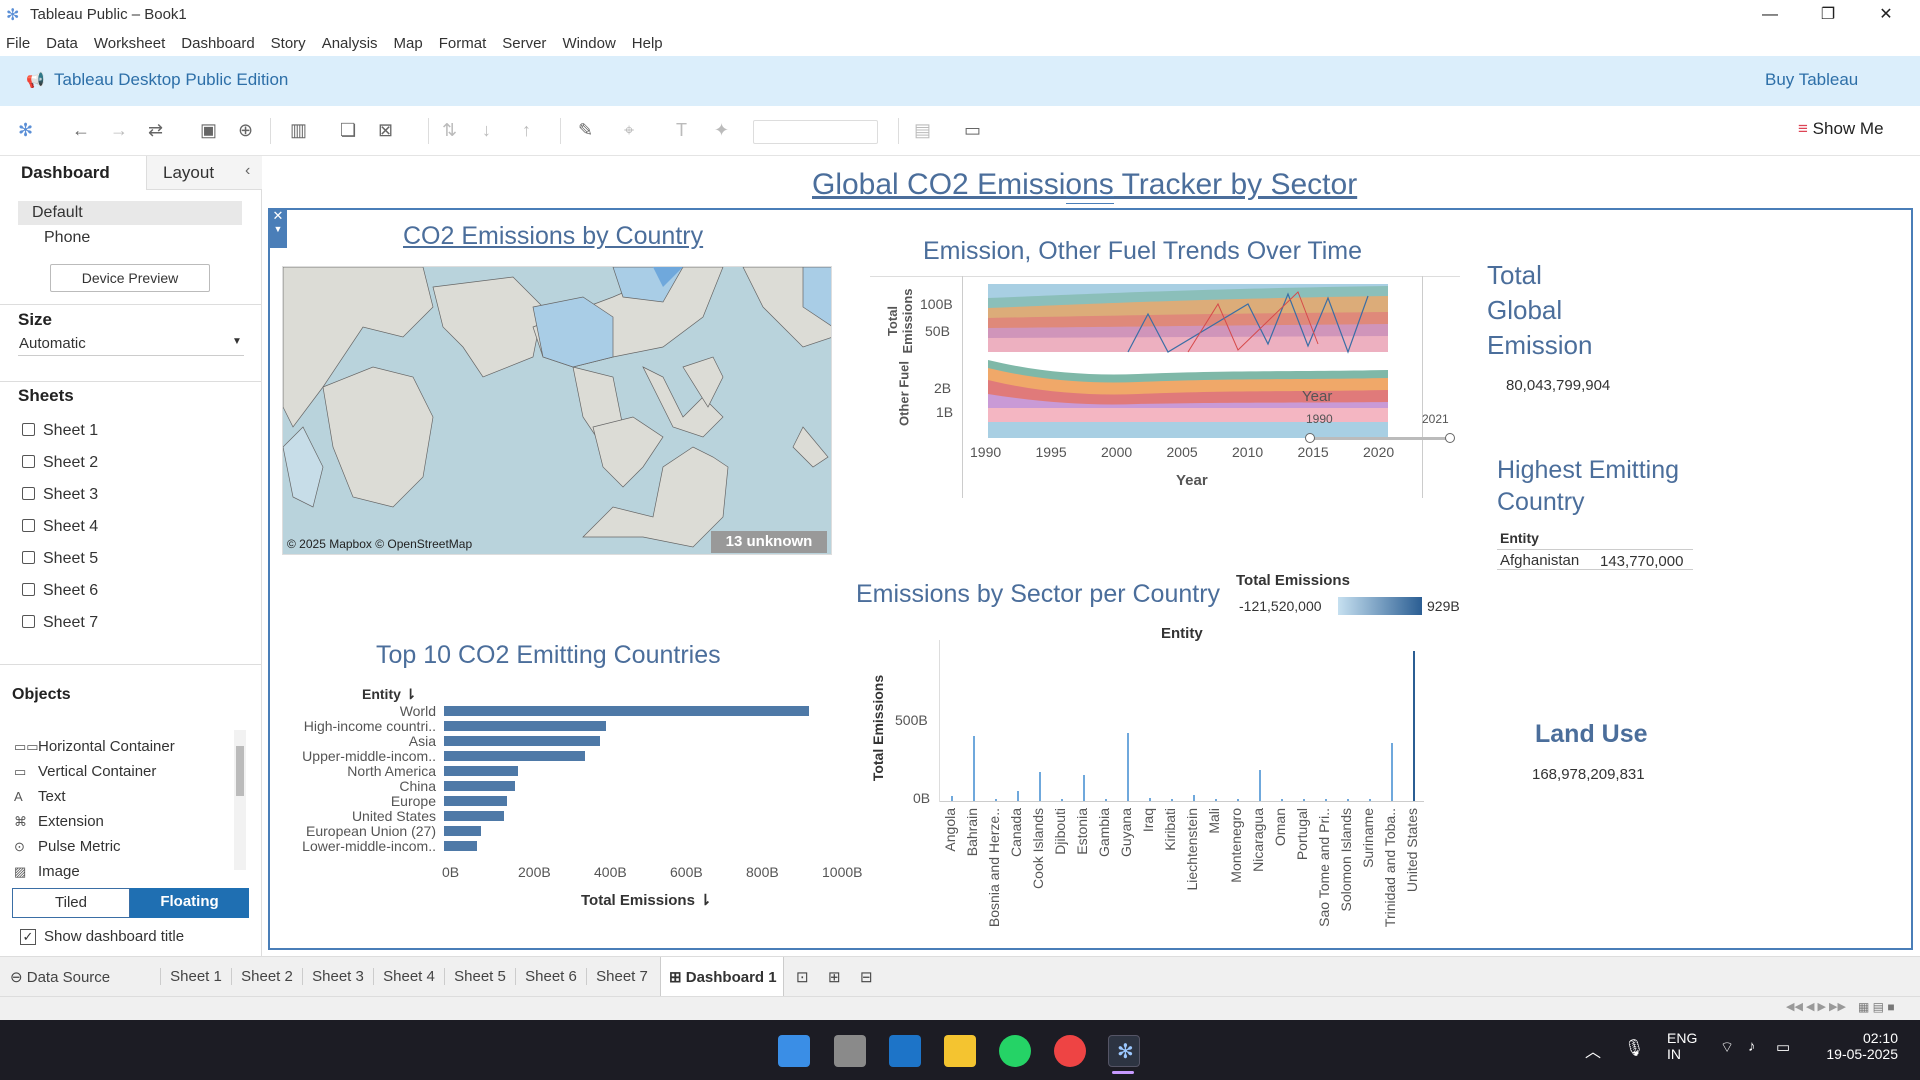  Describe the element at coordinates (905, 1051) in the screenshot. I see `store-icon` at that location.